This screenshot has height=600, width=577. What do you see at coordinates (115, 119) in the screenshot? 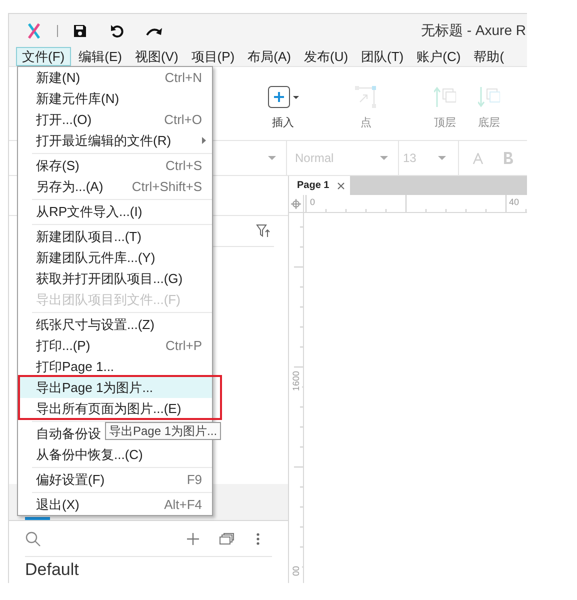
I see `menu-item: 打开...(O) Ctrl+O` at bounding box center [115, 119].